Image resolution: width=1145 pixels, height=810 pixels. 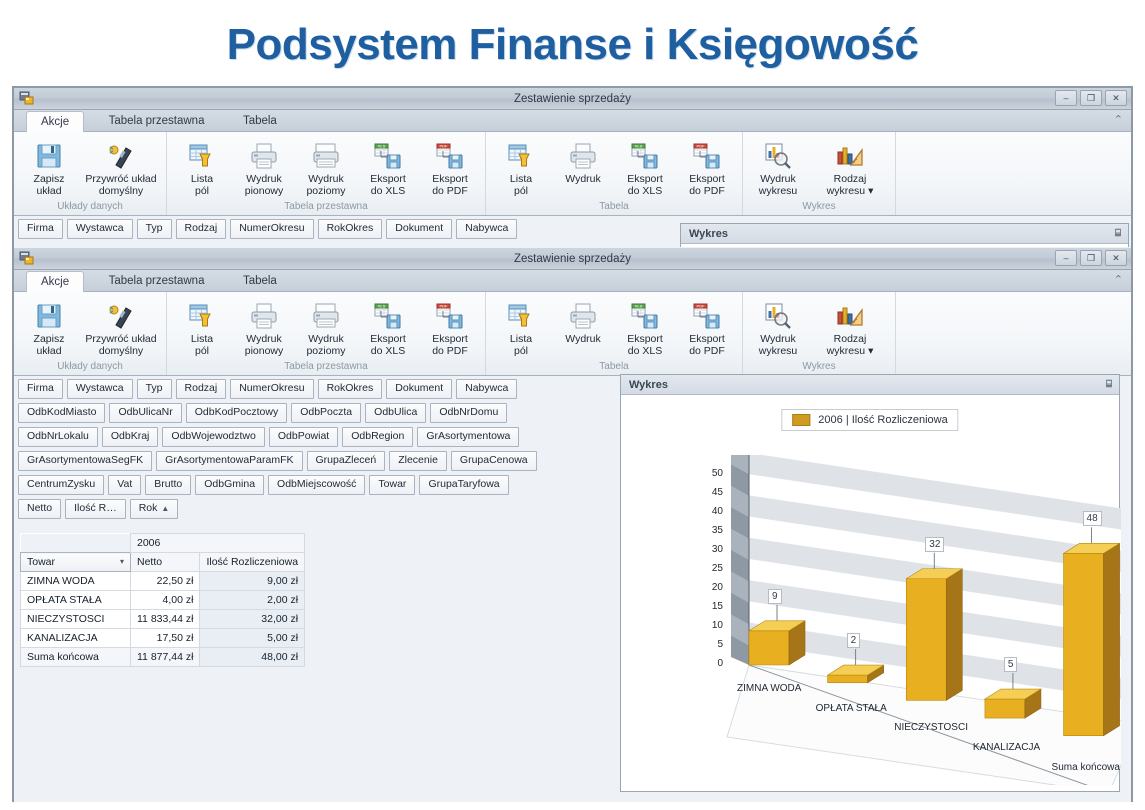 What do you see at coordinates (163, 638) in the screenshot?
I see `table-row: KANALIZACJA 17,50 zł 5,00 zł` at bounding box center [163, 638].